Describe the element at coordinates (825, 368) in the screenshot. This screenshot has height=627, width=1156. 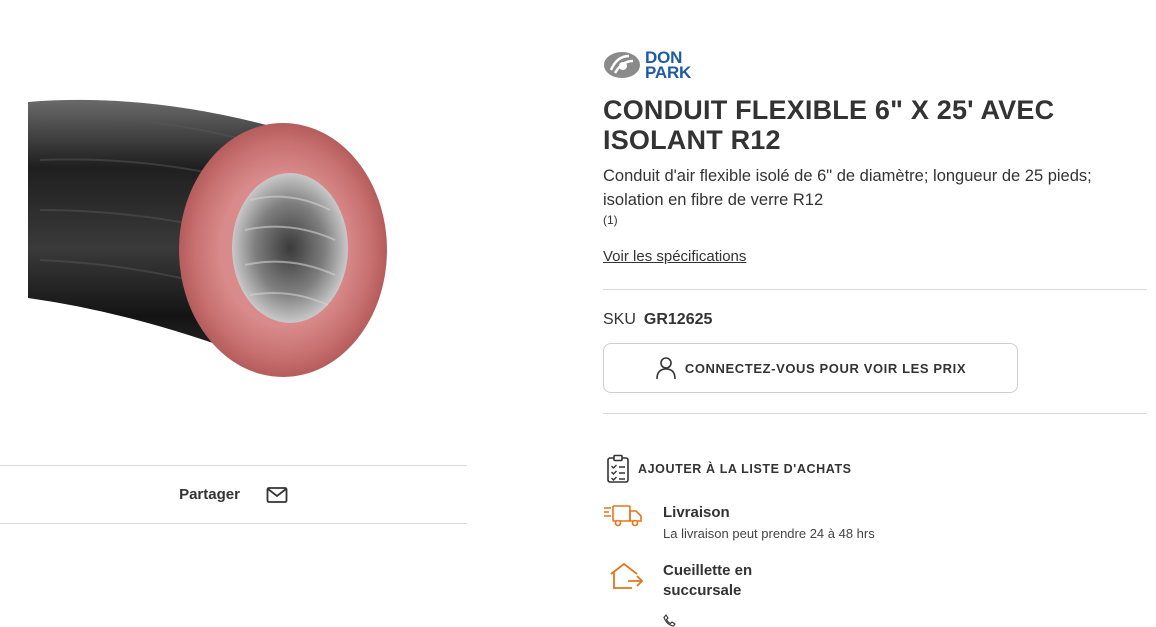
I see `login-button-label: CONNECTEZ-VOUS POUR VOIR LES PRIX` at that location.